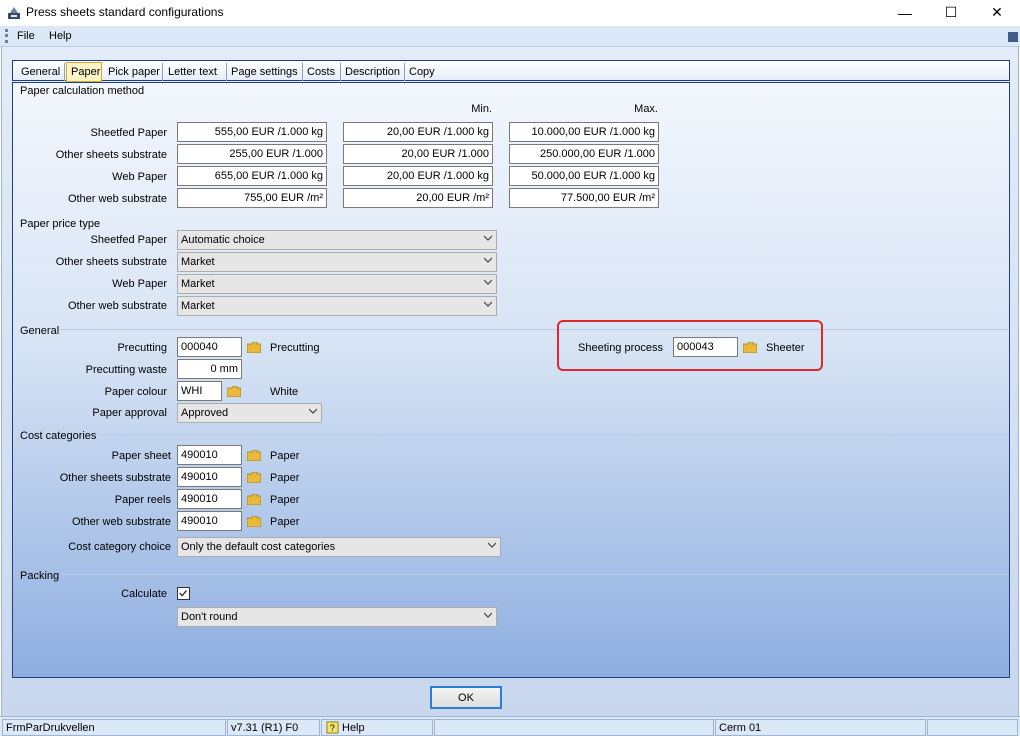  I want to click on calc-value-field: 655,00 EUR /1.000 kg, so click(252, 176).